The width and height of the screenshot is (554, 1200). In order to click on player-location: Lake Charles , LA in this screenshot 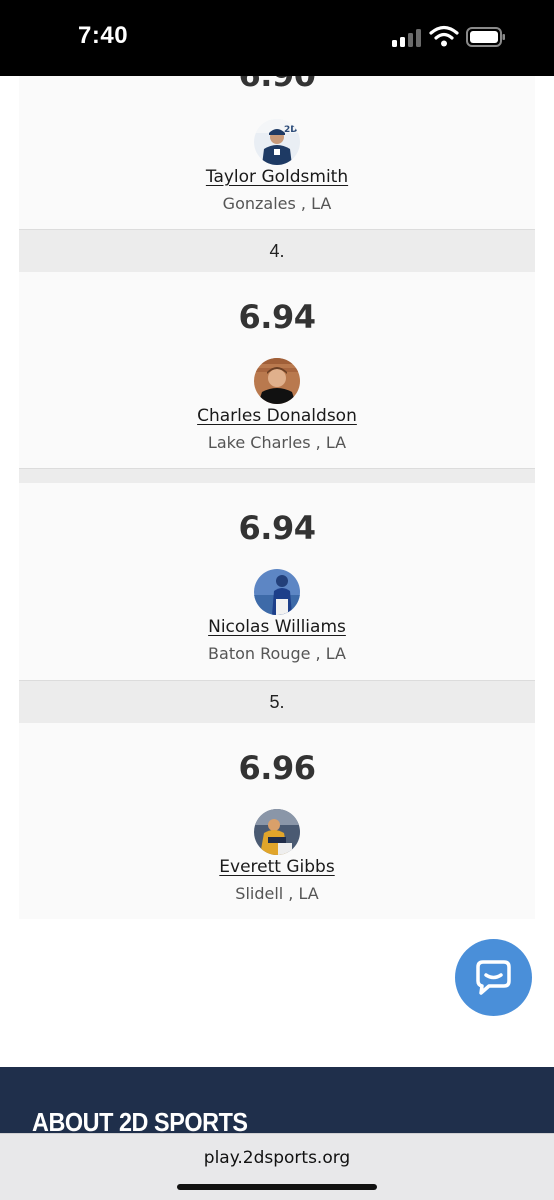, I will do `click(277, 442)`.